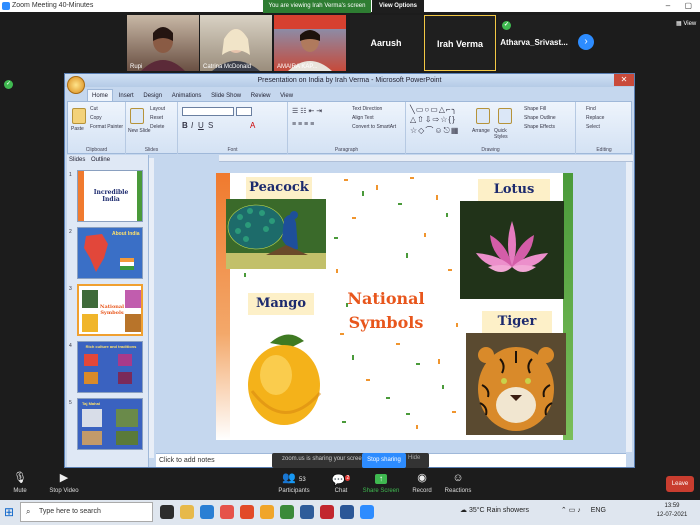 This screenshot has width=700, height=525. What do you see at coordinates (100, 160) in the screenshot?
I see `tab-outline: Outline` at bounding box center [100, 160].